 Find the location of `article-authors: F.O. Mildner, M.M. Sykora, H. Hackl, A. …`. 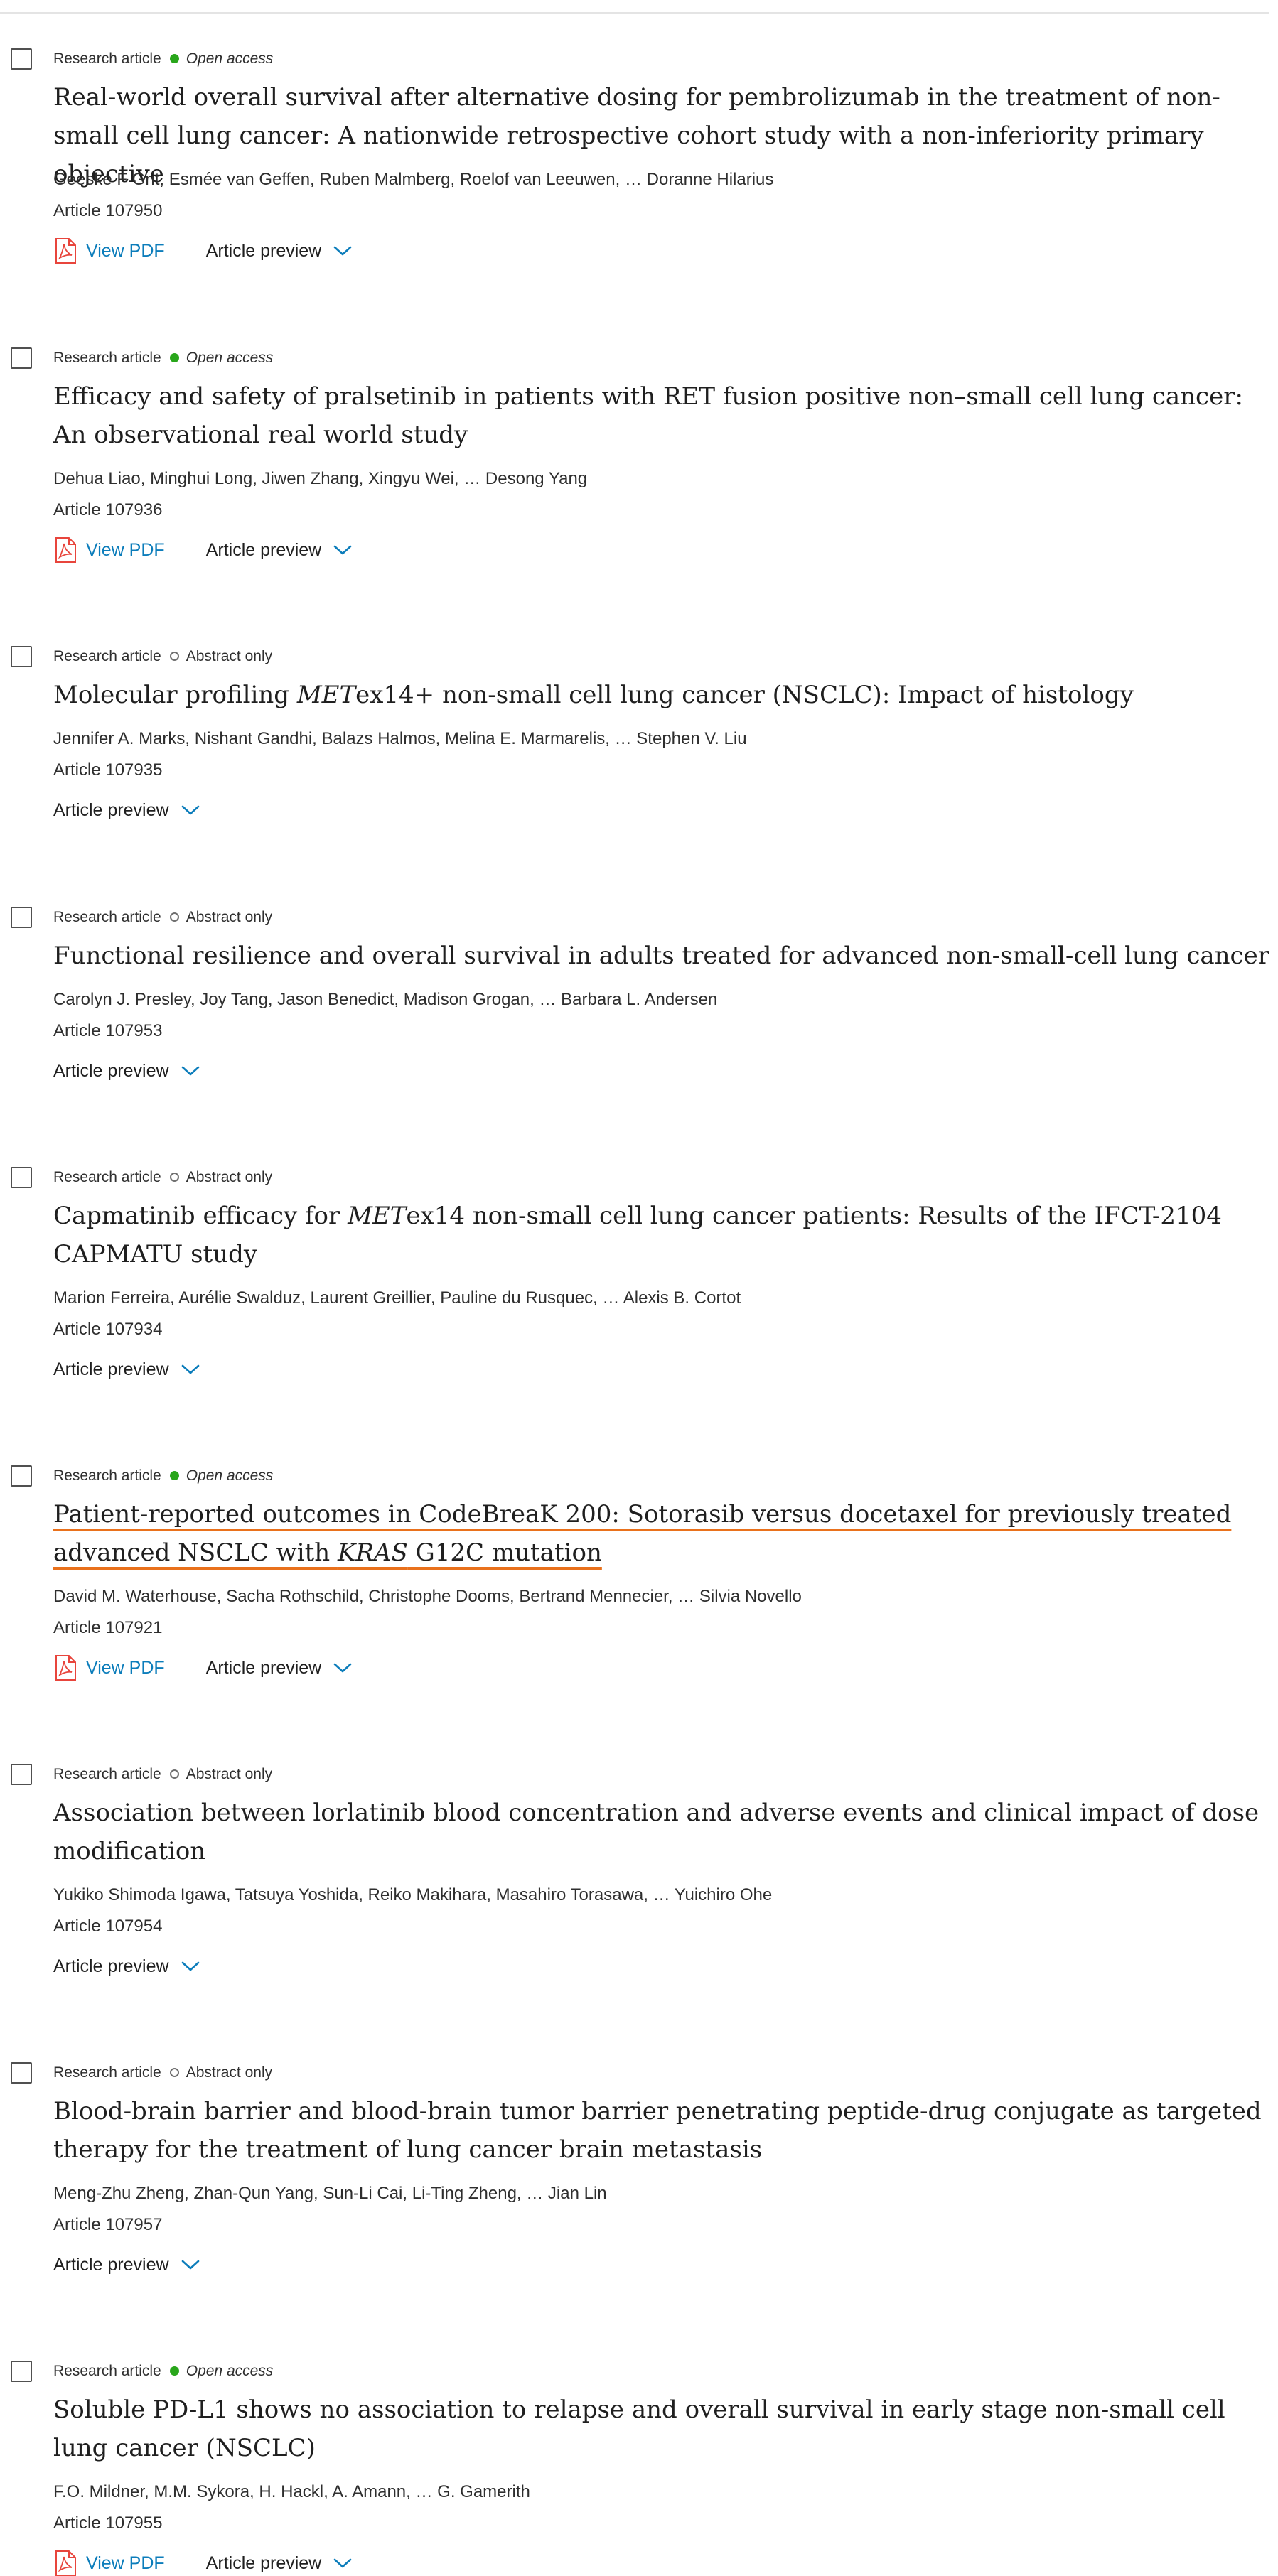

article-authors: F.O. Mildner, M.M. Sykora, H. Hackl, A. … is located at coordinates (291, 2491).